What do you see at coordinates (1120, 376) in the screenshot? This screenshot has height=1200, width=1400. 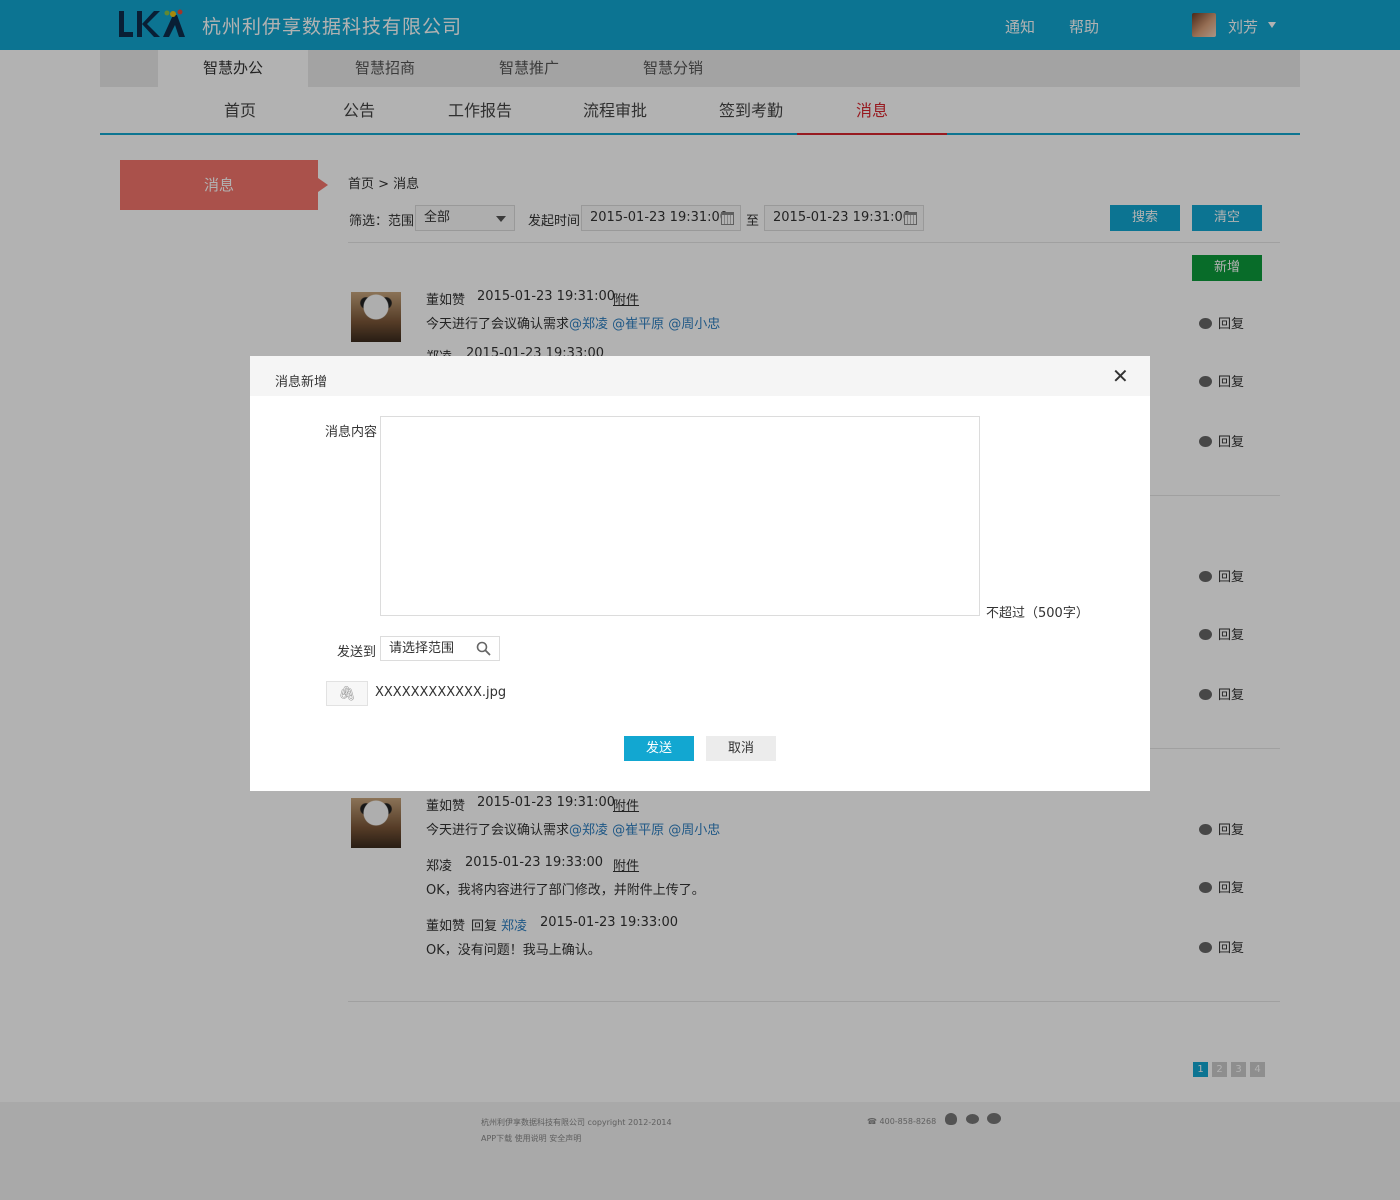 I see `close-icon: ✕` at bounding box center [1120, 376].